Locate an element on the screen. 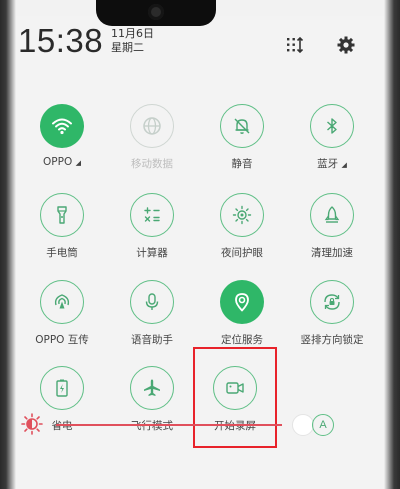 The image size is (400, 489). tile-night-mode: 夜间护眼 is located at coordinates (242, 226).